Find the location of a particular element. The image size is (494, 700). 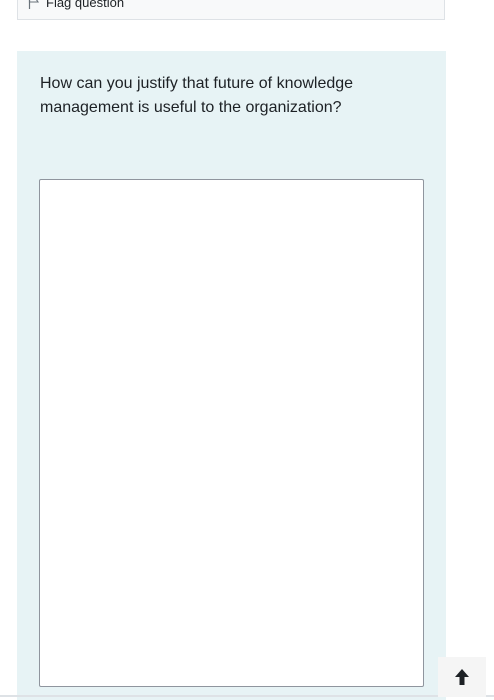

flag-icon is located at coordinates (34, 4).